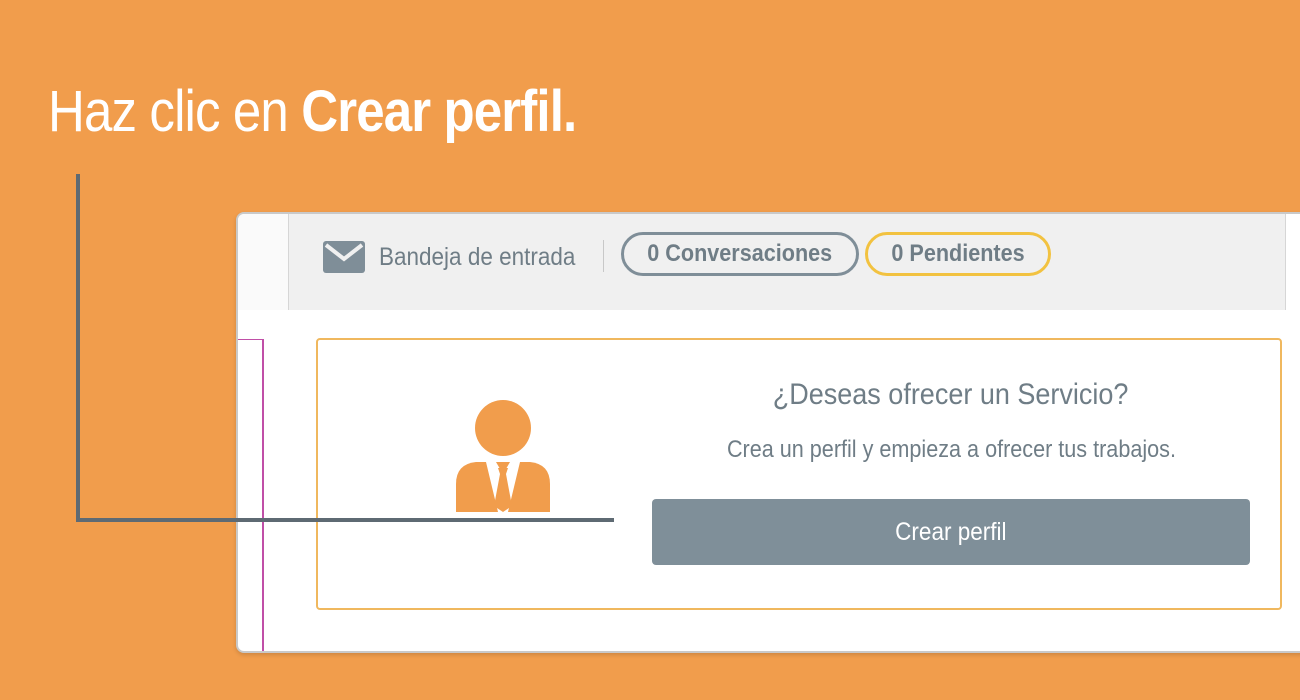 The width and height of the screenshot is (1300, 700). Describe the element at coordinates (175, 111) in the screenshot. I see `instruction-prefix: Haz clic en` at that location.